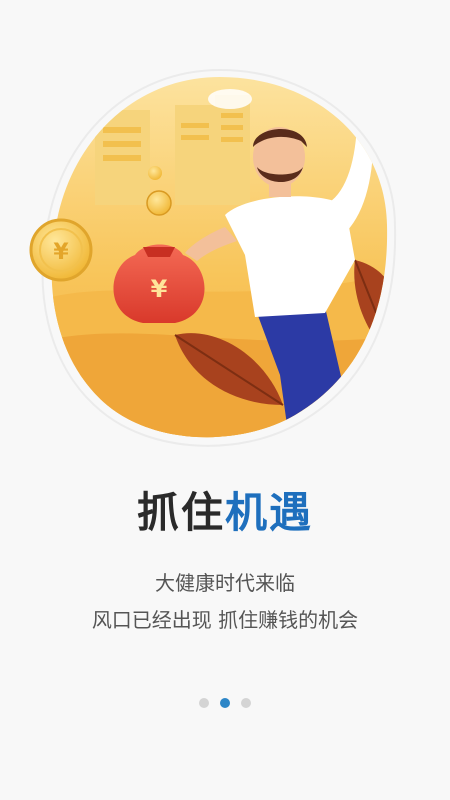  I want to click on subtitle-line-1: 大健康时代来临, so click(225, 583).